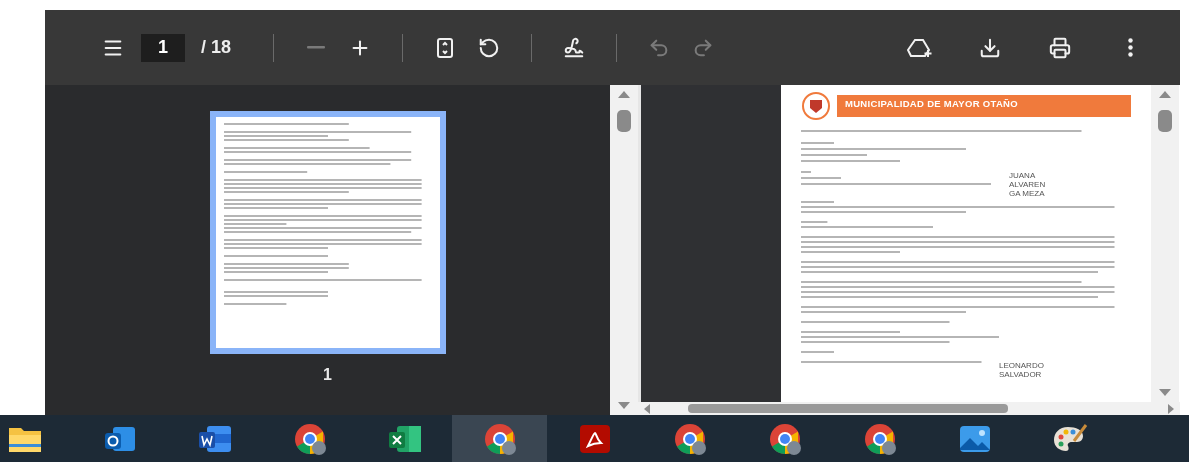  I want to click on page-number-field: 1, so click(163, 47).